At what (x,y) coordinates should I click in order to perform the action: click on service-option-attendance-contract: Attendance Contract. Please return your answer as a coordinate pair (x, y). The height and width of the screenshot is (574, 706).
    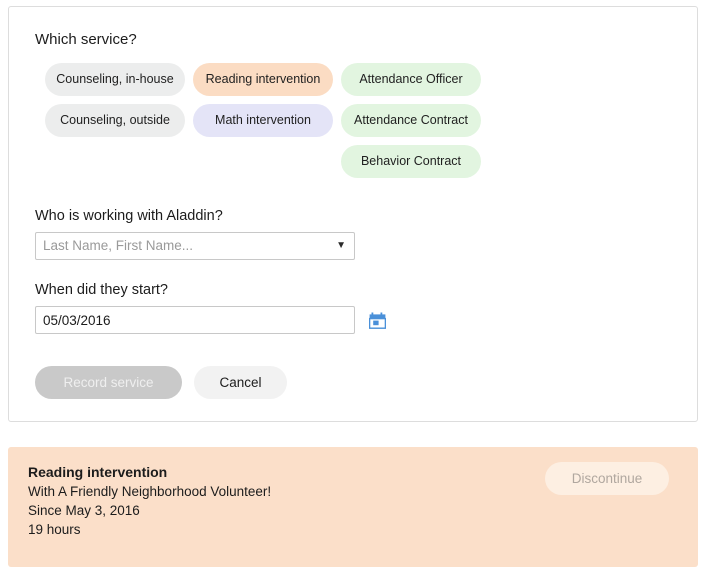
    Looking at the image, I should click on (411, 120).